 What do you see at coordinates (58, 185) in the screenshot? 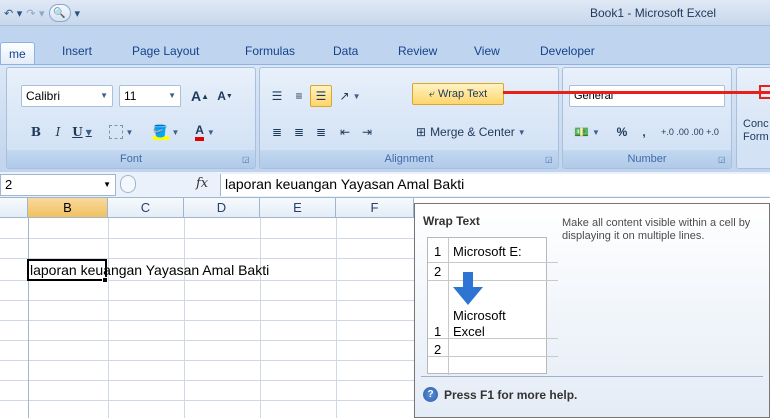
I see `name-box: 2 ▼` at bounding box center [58, 185].